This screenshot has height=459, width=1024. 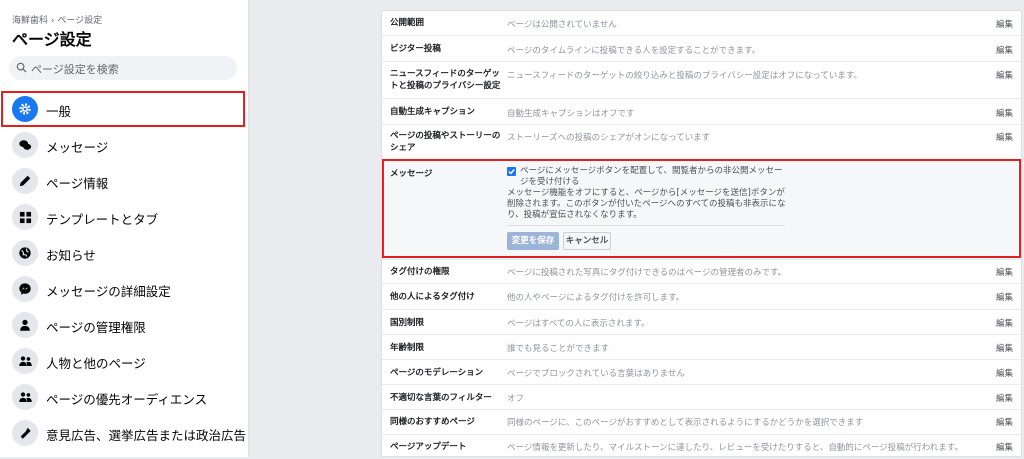 What do you see at coordinates (571, 114) in the screenshot?
I see `setting-description: 自動生成キャプションはオフです` at bounding box center [571, 114].